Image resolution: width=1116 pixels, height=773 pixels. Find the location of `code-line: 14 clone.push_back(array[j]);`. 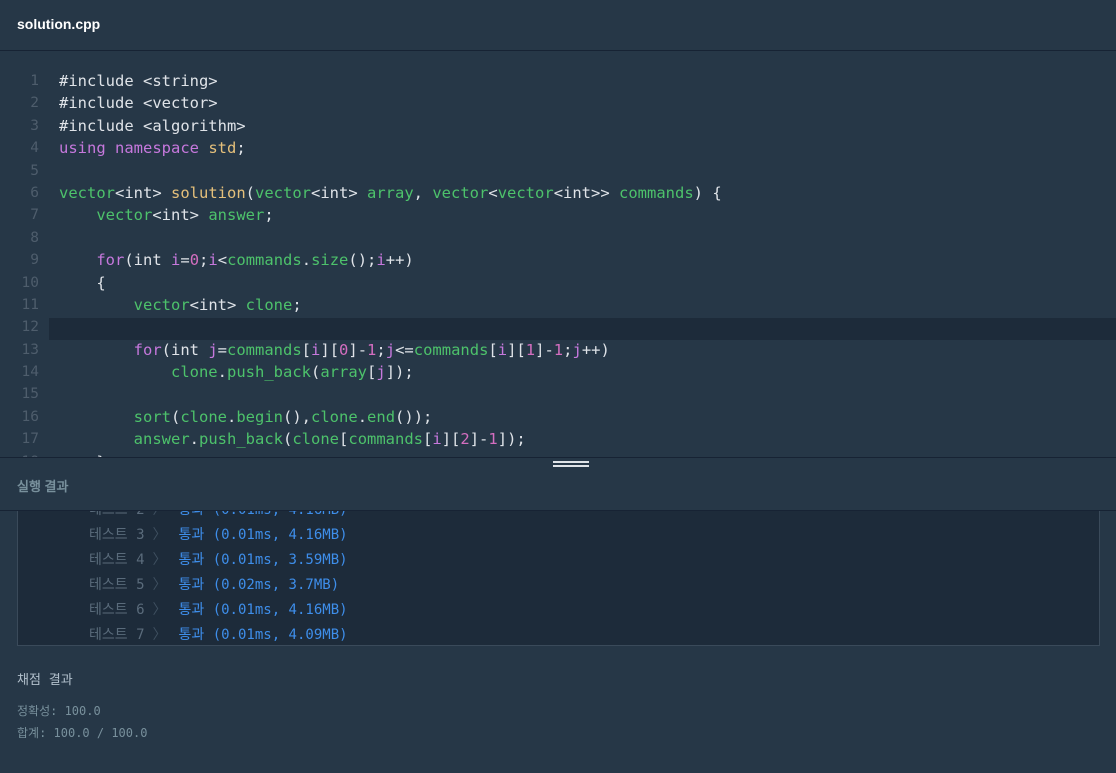

code-line: 14 clone.push_back(array[j]); is located at coordinates (558, 372).